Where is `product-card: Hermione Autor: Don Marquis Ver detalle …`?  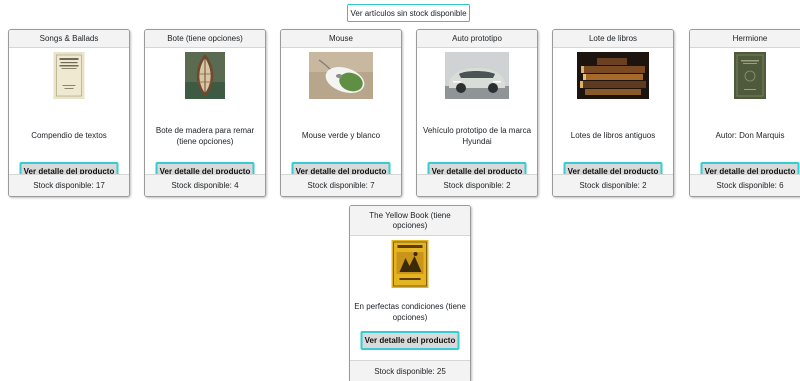
product-card: Hermione Autor: Don Marquis Ver detalle … is located at coordinates (744, 113).